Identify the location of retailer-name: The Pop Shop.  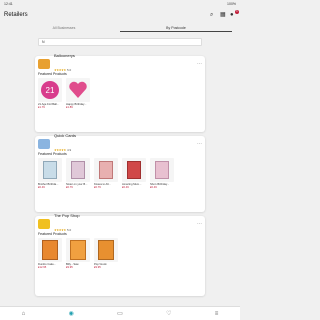
(67, 215).